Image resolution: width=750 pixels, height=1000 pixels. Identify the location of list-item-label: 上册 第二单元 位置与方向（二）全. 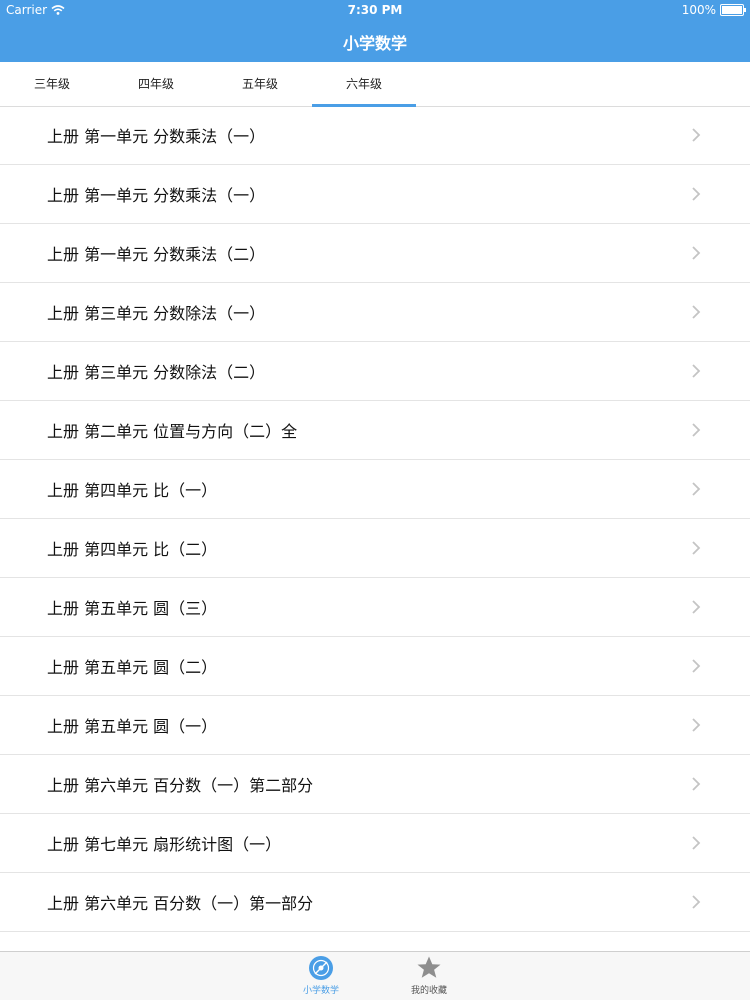
(172, 431).